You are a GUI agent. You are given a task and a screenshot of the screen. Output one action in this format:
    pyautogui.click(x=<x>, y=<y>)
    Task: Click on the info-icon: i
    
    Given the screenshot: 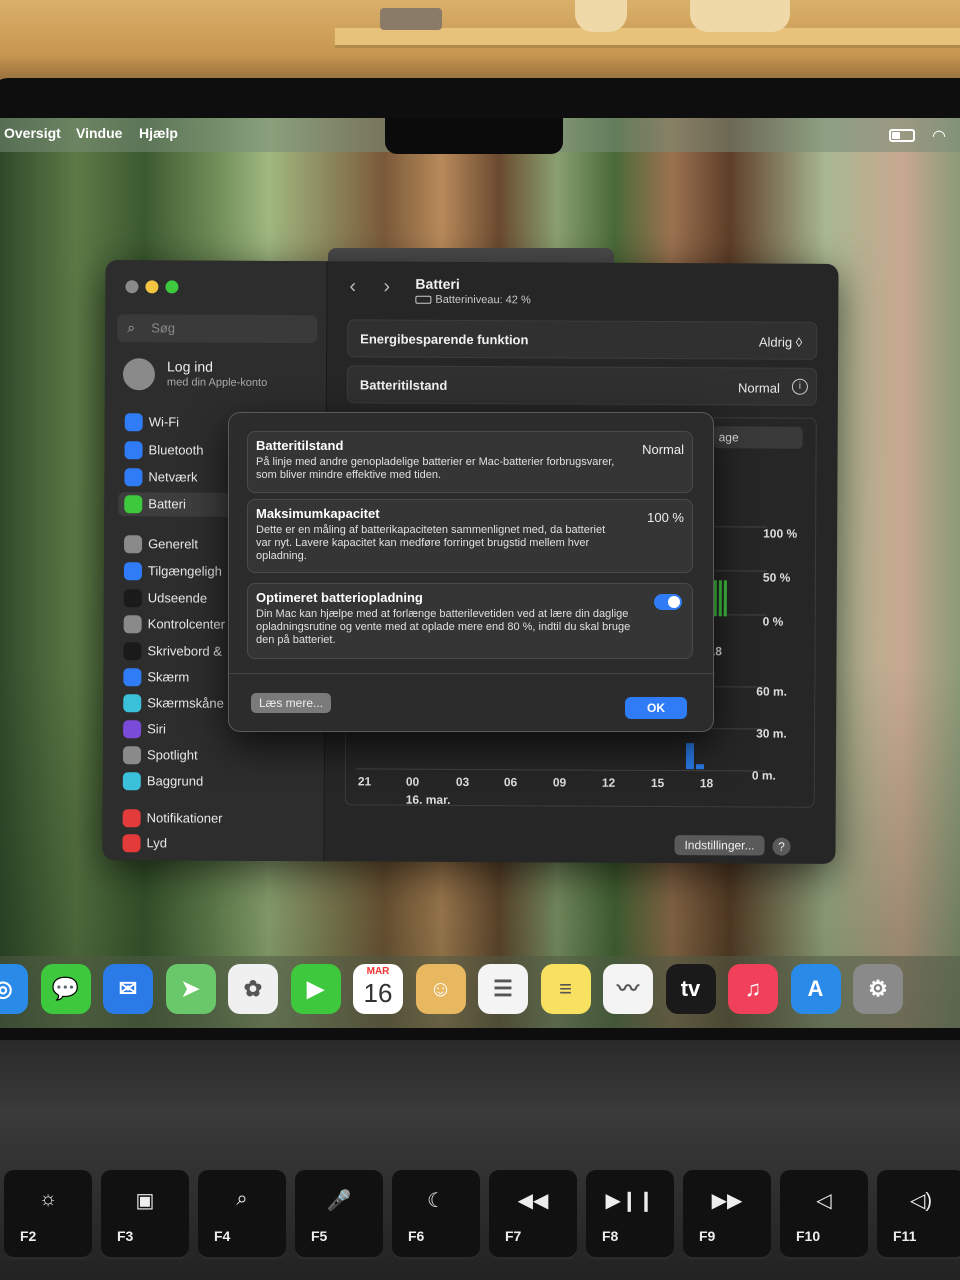 What is the action you would take?
    pyautogui.click(x=799, y=386)
    